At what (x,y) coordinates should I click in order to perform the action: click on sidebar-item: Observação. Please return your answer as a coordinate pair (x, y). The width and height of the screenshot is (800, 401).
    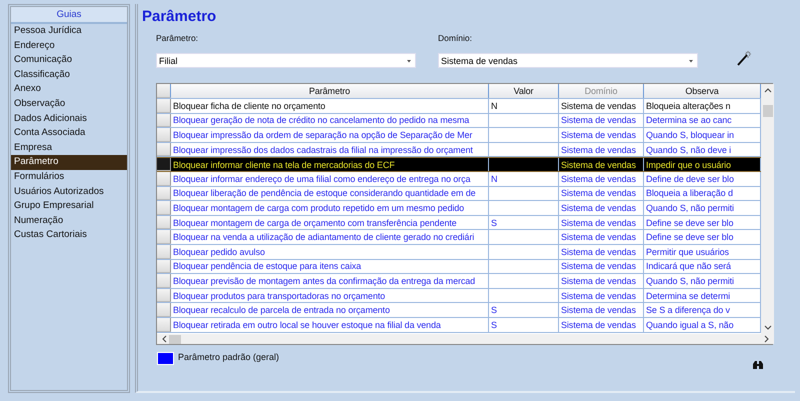
    Looking at the image, I should click on (69, 104).